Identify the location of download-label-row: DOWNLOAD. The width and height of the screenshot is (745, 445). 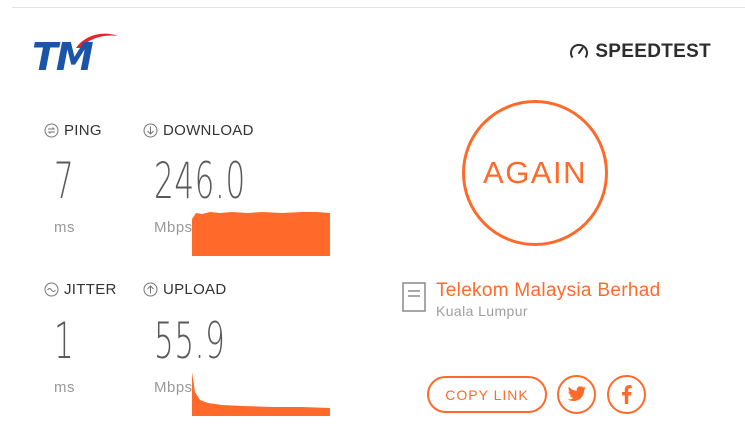
(198, 130).